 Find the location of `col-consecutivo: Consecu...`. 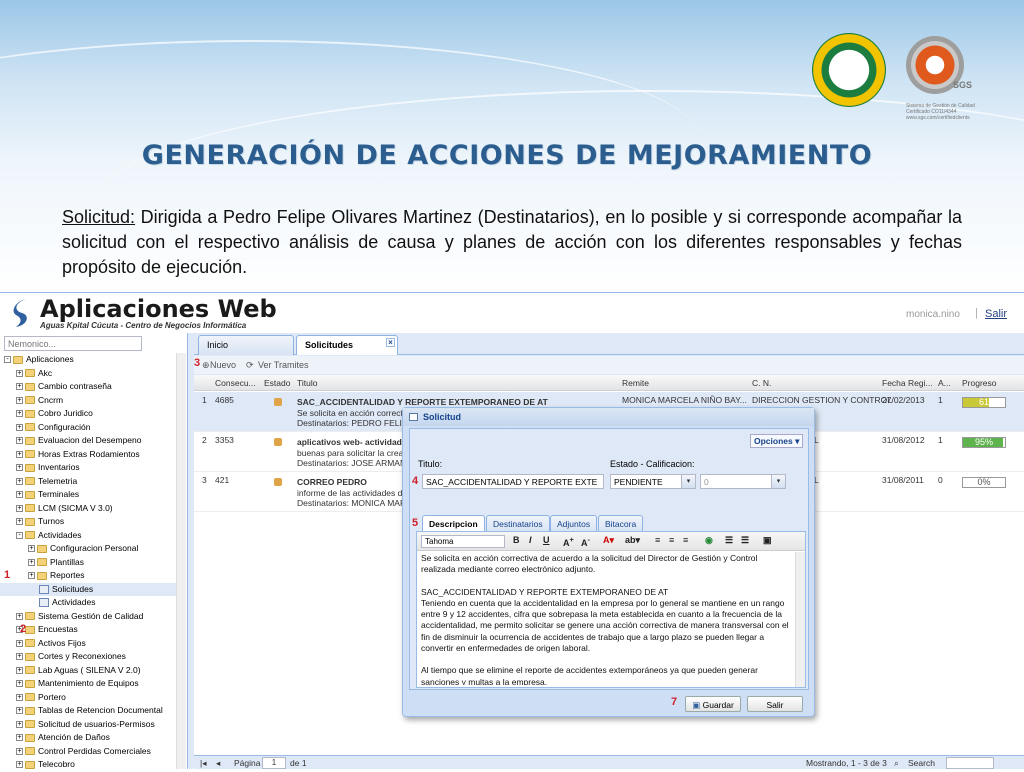

col-consecutivo: Consecu... is located at coordinates (235, 383).